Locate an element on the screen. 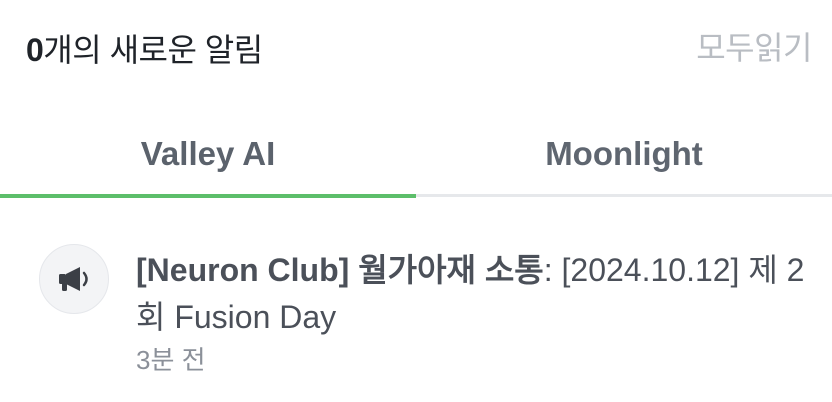  notification-time: 3분 전 is located at coordinates (171, 360).